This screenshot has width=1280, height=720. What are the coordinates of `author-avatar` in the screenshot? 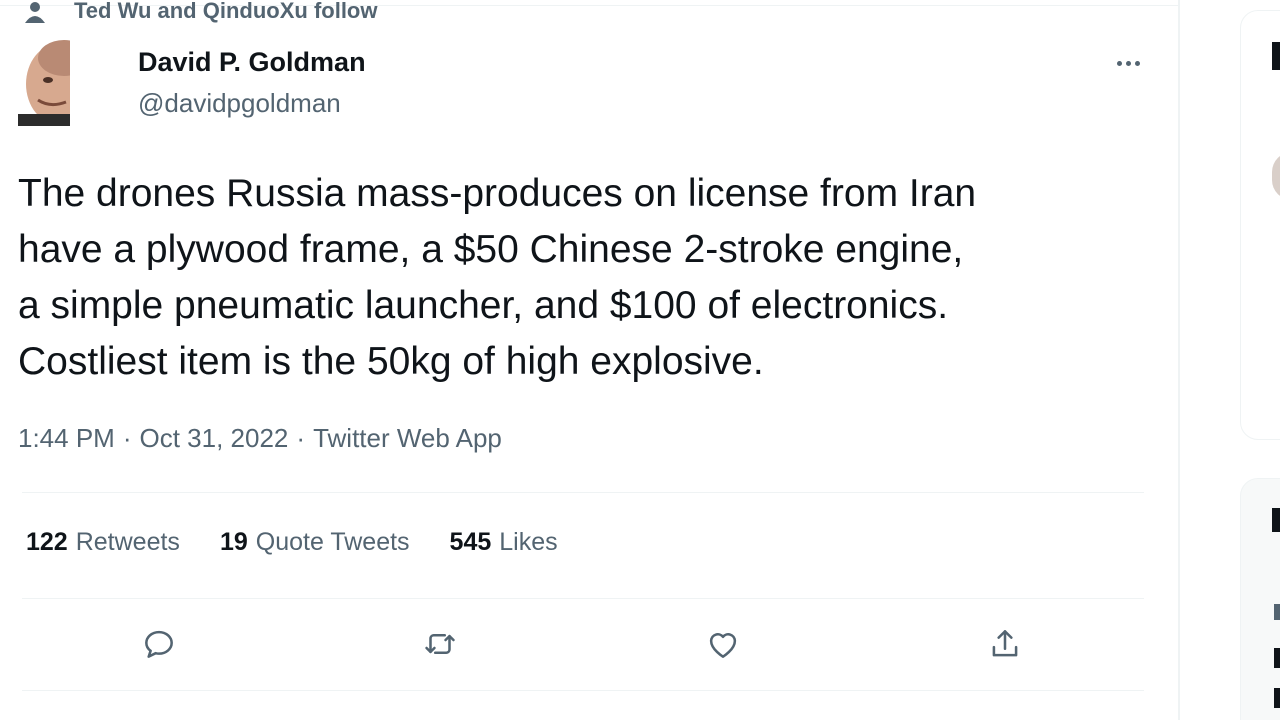 It's located at (44, 82).